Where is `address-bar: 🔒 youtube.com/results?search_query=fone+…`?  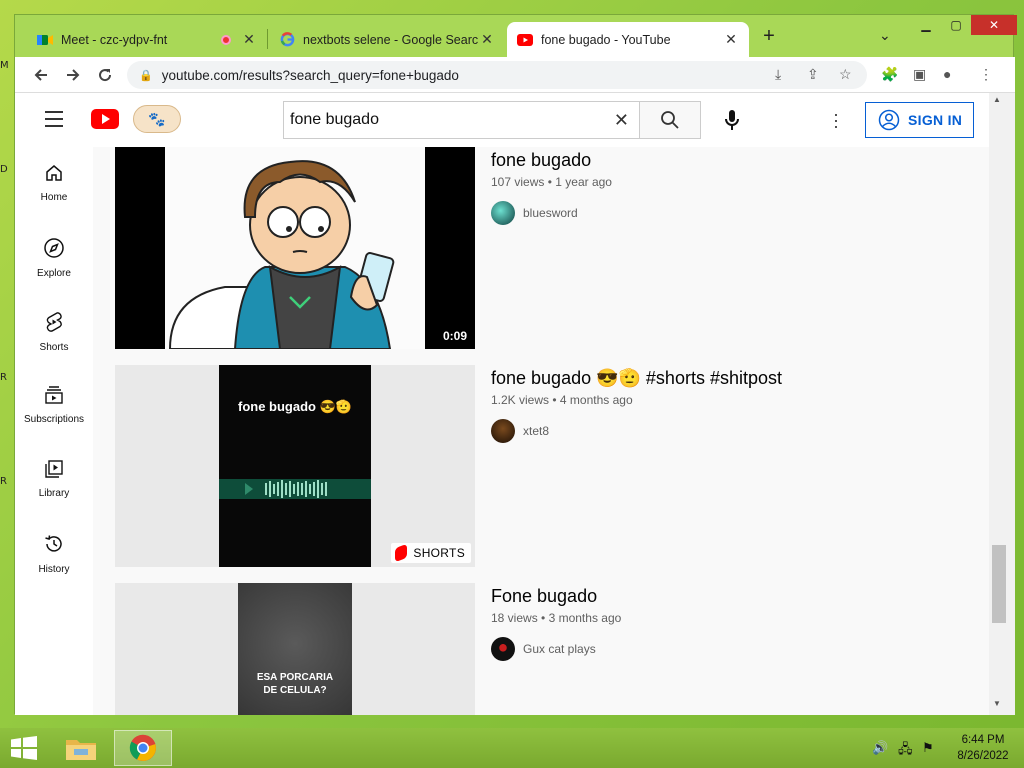 address-bar: 🔒 youtube.com/results?search_query=fone+… is located at coordinates (497, 75).